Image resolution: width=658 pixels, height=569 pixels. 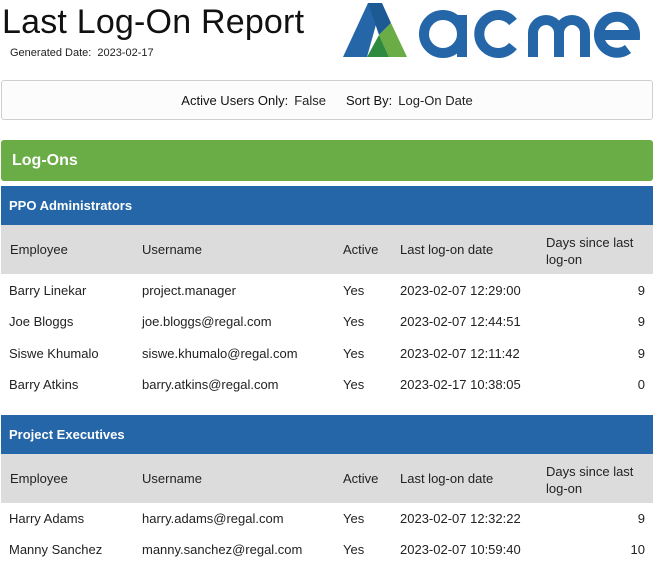 What do you see at coordinates (213, 518) in the screenshot?
I see `cell-username: harry.adams@regal.com` at bounding box center [213, 518].